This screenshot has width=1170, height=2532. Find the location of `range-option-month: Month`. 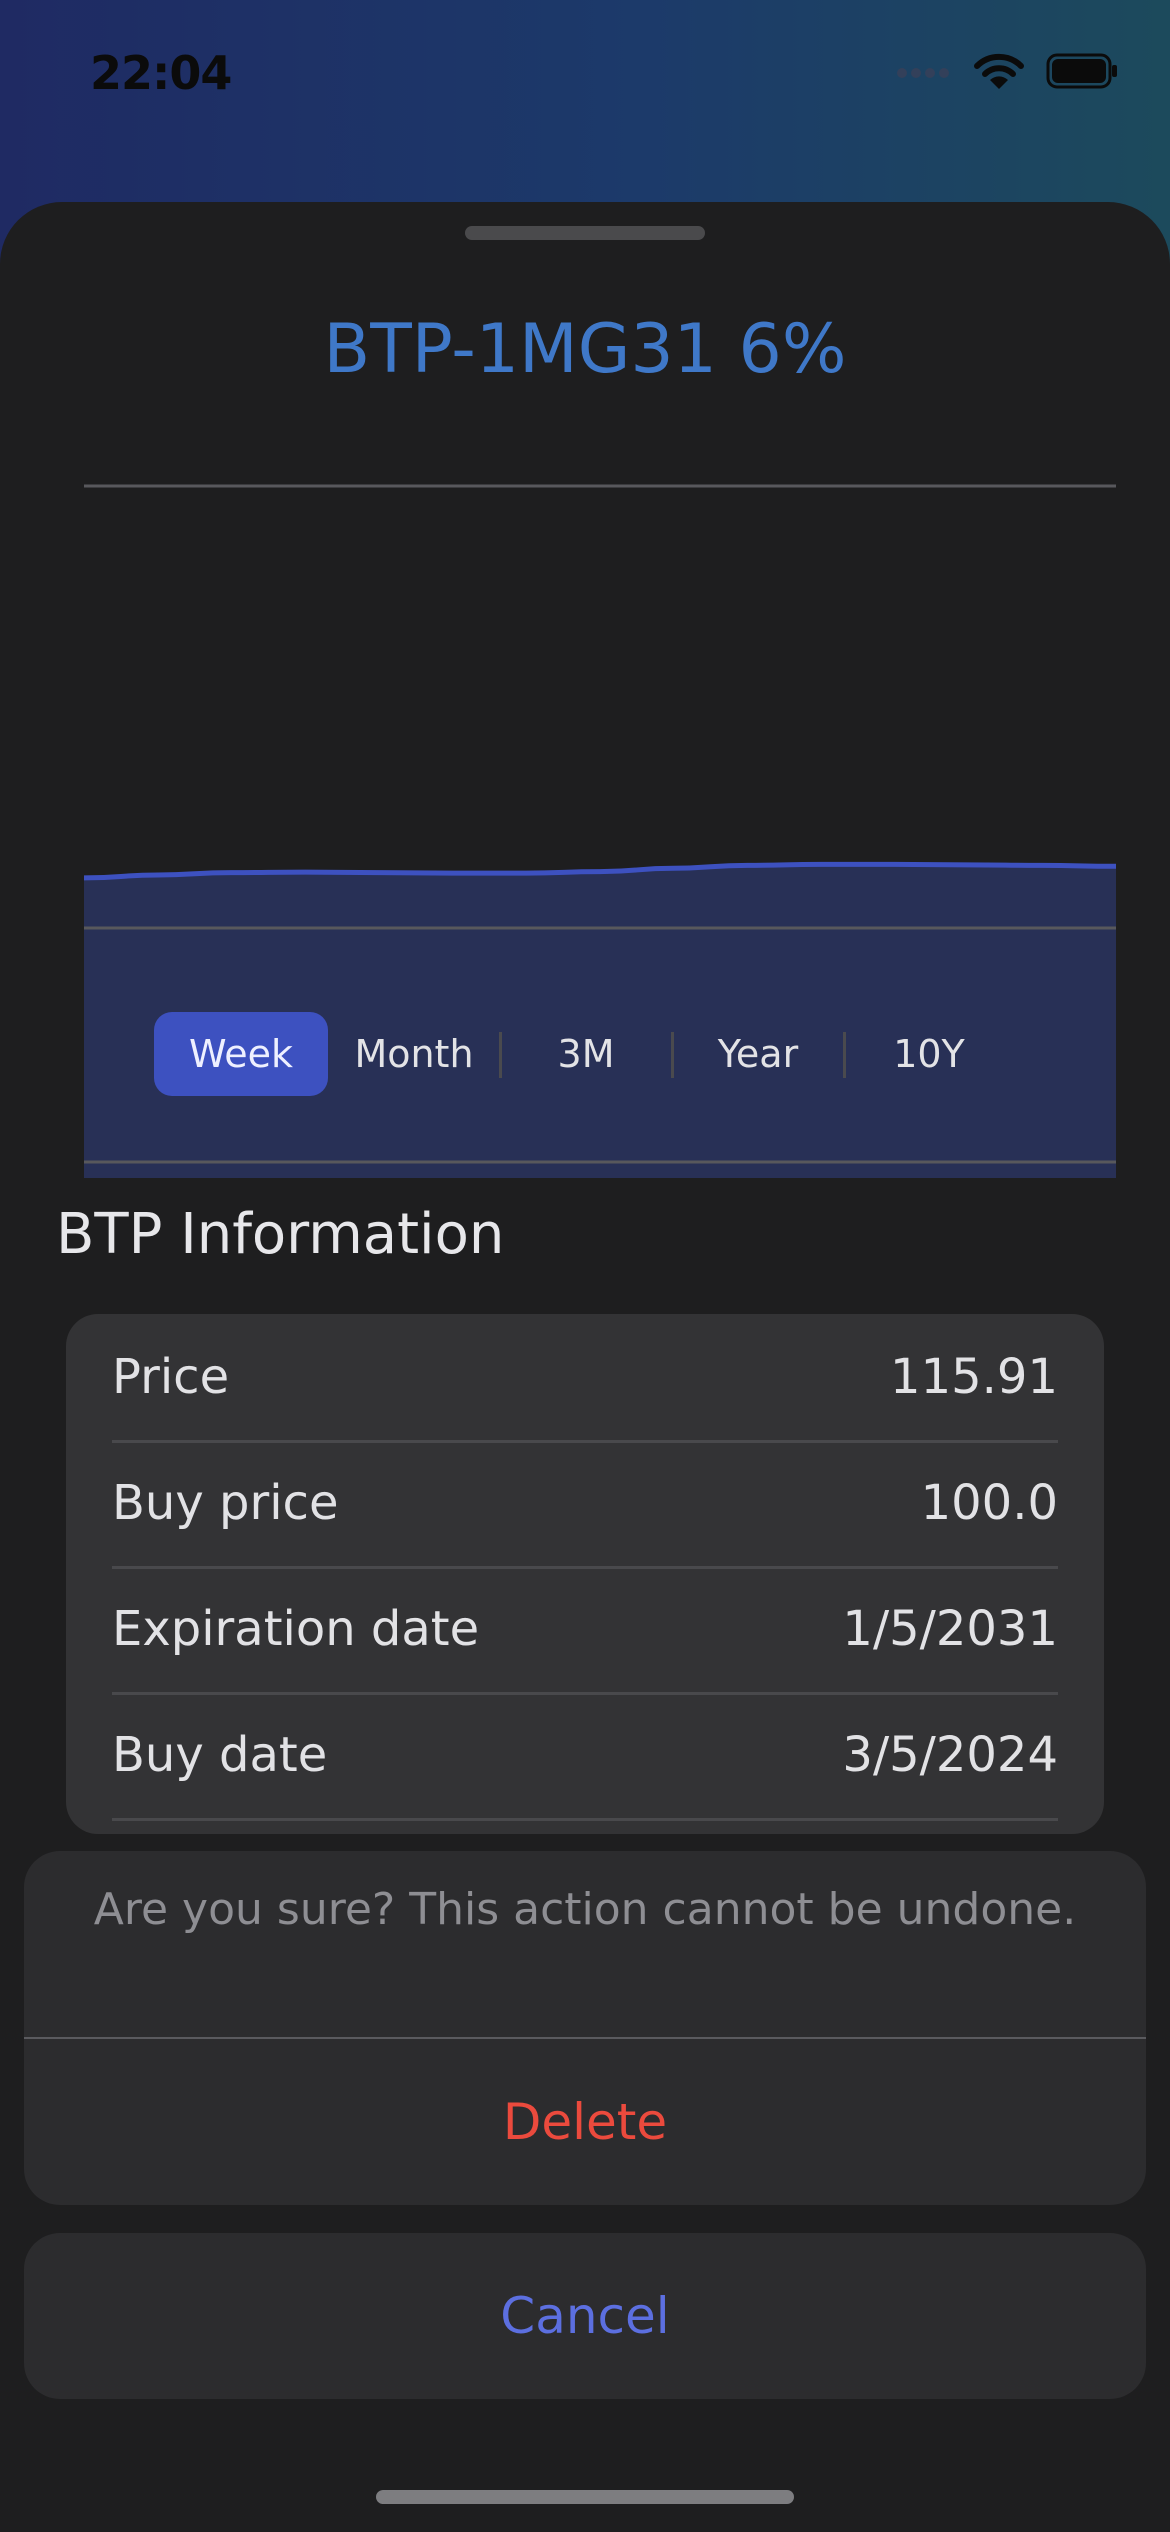

range-option-month: Month is located at coordinates (414, 1054).